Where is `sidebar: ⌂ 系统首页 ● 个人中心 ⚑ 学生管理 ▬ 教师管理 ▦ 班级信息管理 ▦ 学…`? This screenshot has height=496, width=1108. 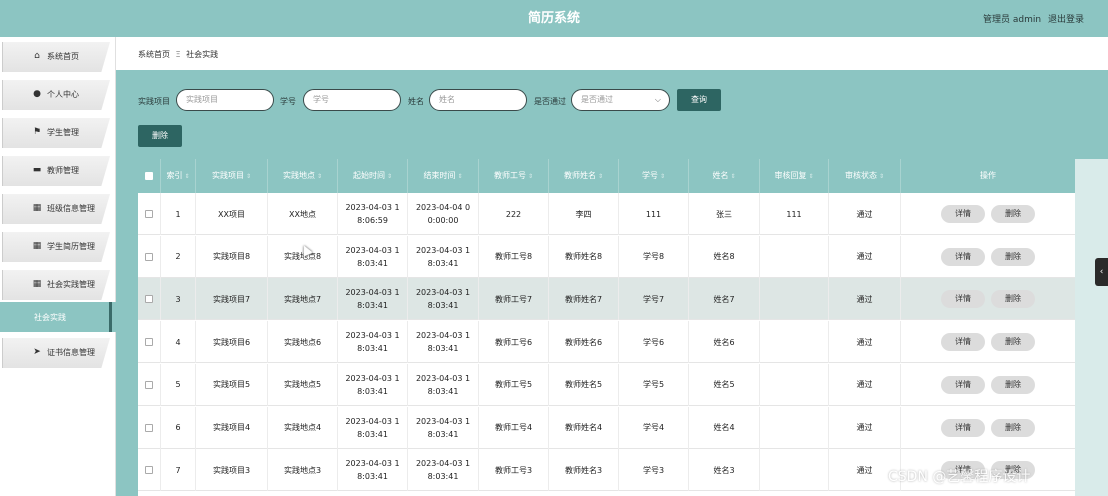
sidebar: ⌂ 系统首页 ● 个人中心 ⚑ 学生管理 ▬ 教师管理 ▦ 班级信息管理 ▦ 学… is located at coordinates (58, 266).